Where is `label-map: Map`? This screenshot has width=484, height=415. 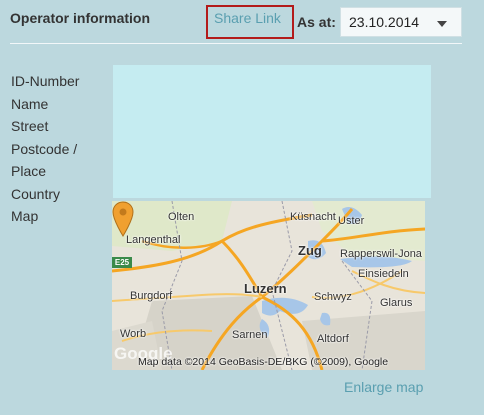 label-map: Map is located at coordinates (25, 216).